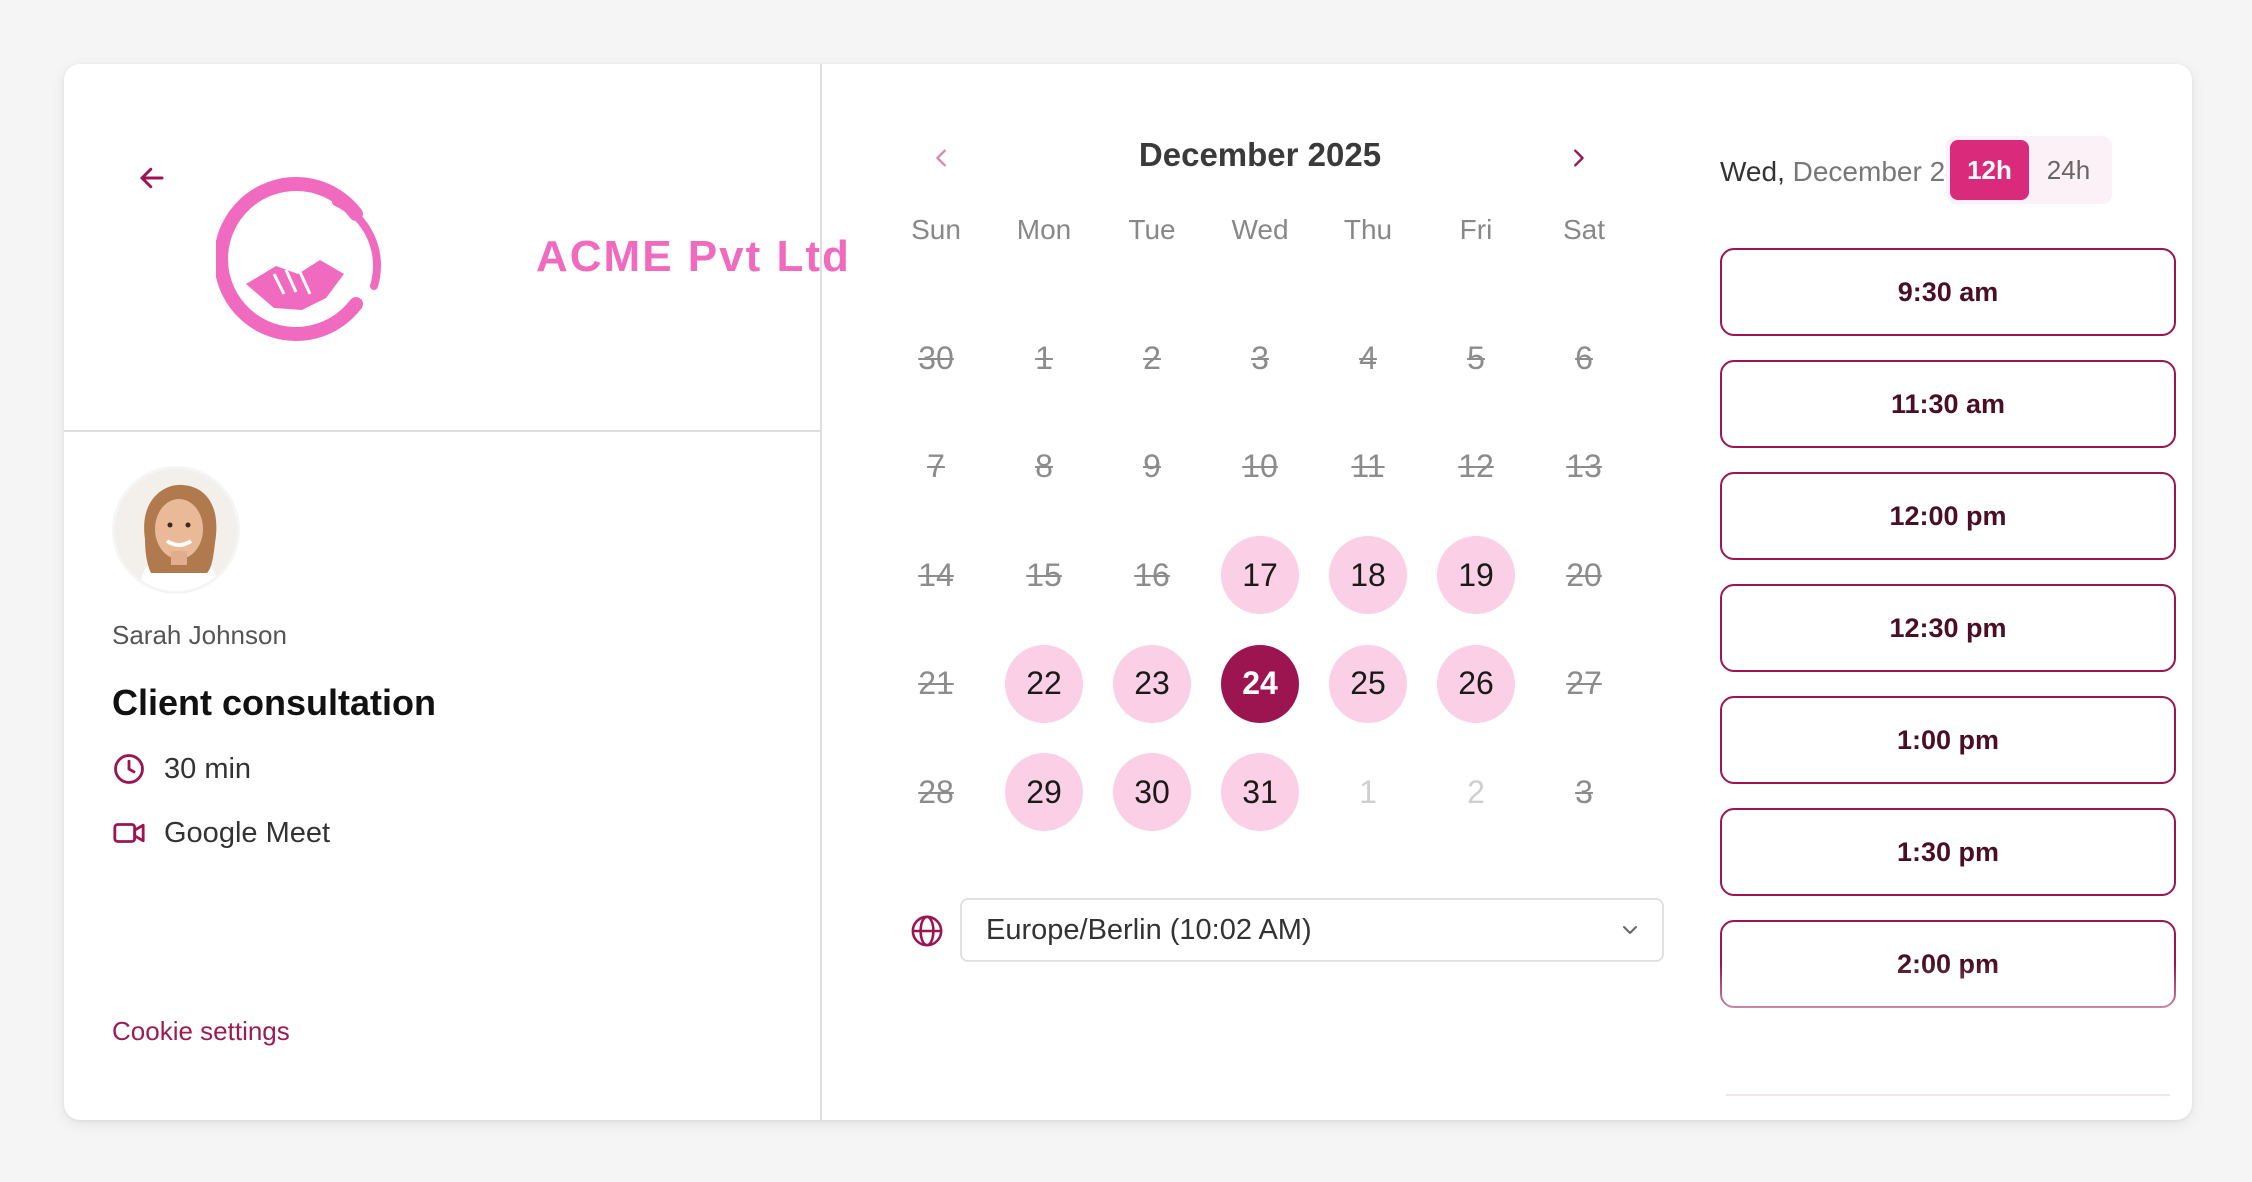 This screenshot has width=2252, height=1182. I want to click on weekday-label: Wed, so click(1260, 229).